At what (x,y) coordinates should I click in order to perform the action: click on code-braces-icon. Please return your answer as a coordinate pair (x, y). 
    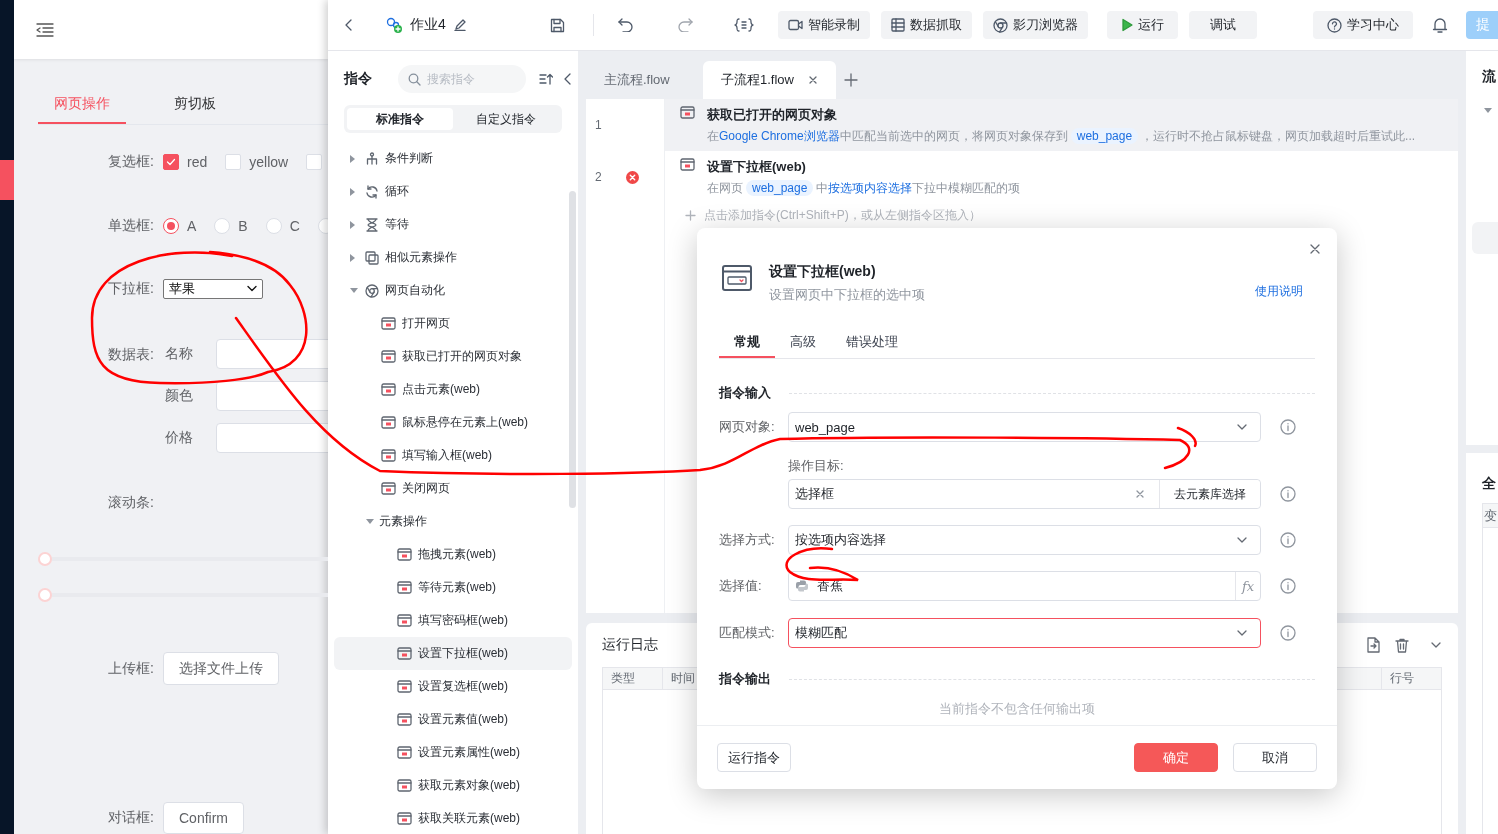
    Looking at the image, I should click on (743, 25).